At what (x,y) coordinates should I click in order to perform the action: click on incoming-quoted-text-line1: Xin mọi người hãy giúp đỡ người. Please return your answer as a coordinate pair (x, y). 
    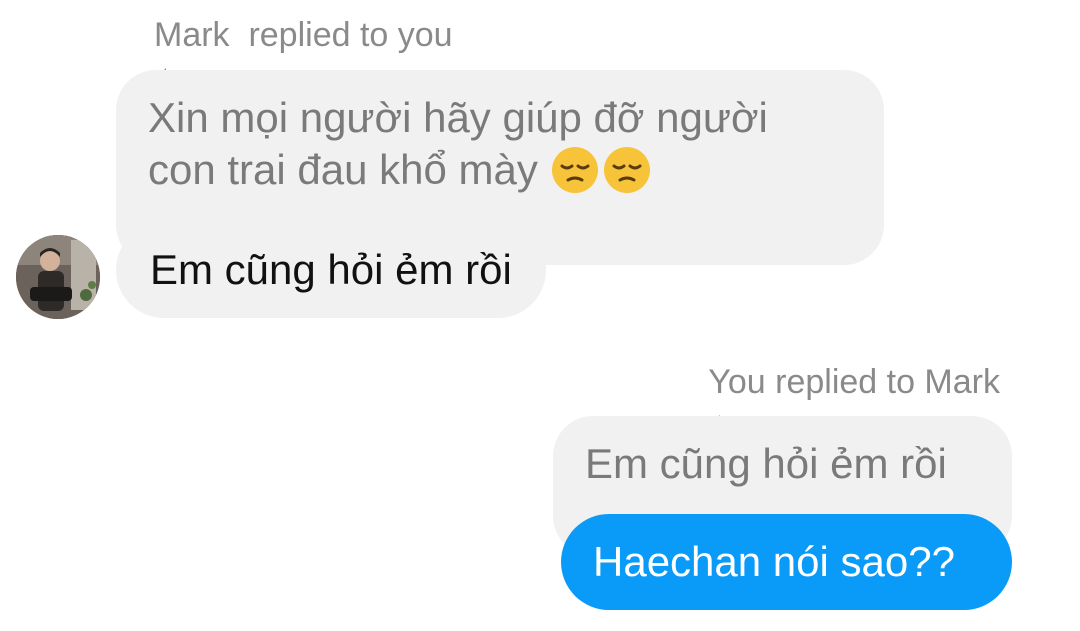
    Looking at the image, I should click on (458, 117).